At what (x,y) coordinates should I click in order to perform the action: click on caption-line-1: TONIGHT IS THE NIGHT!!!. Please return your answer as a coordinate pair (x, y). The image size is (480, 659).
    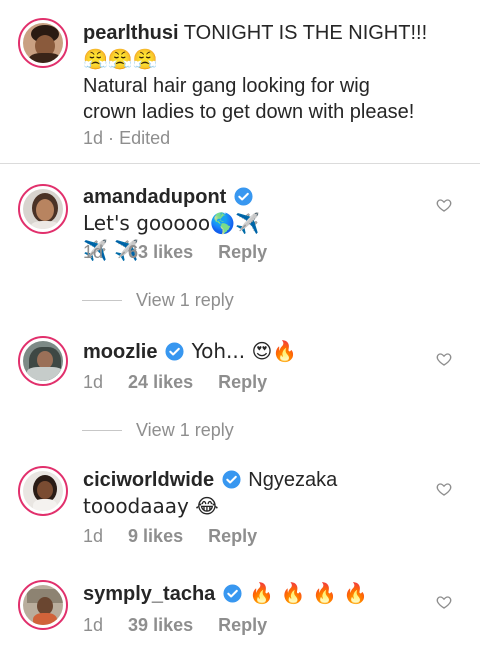
    Looking at the image, I should click on (305, 33).